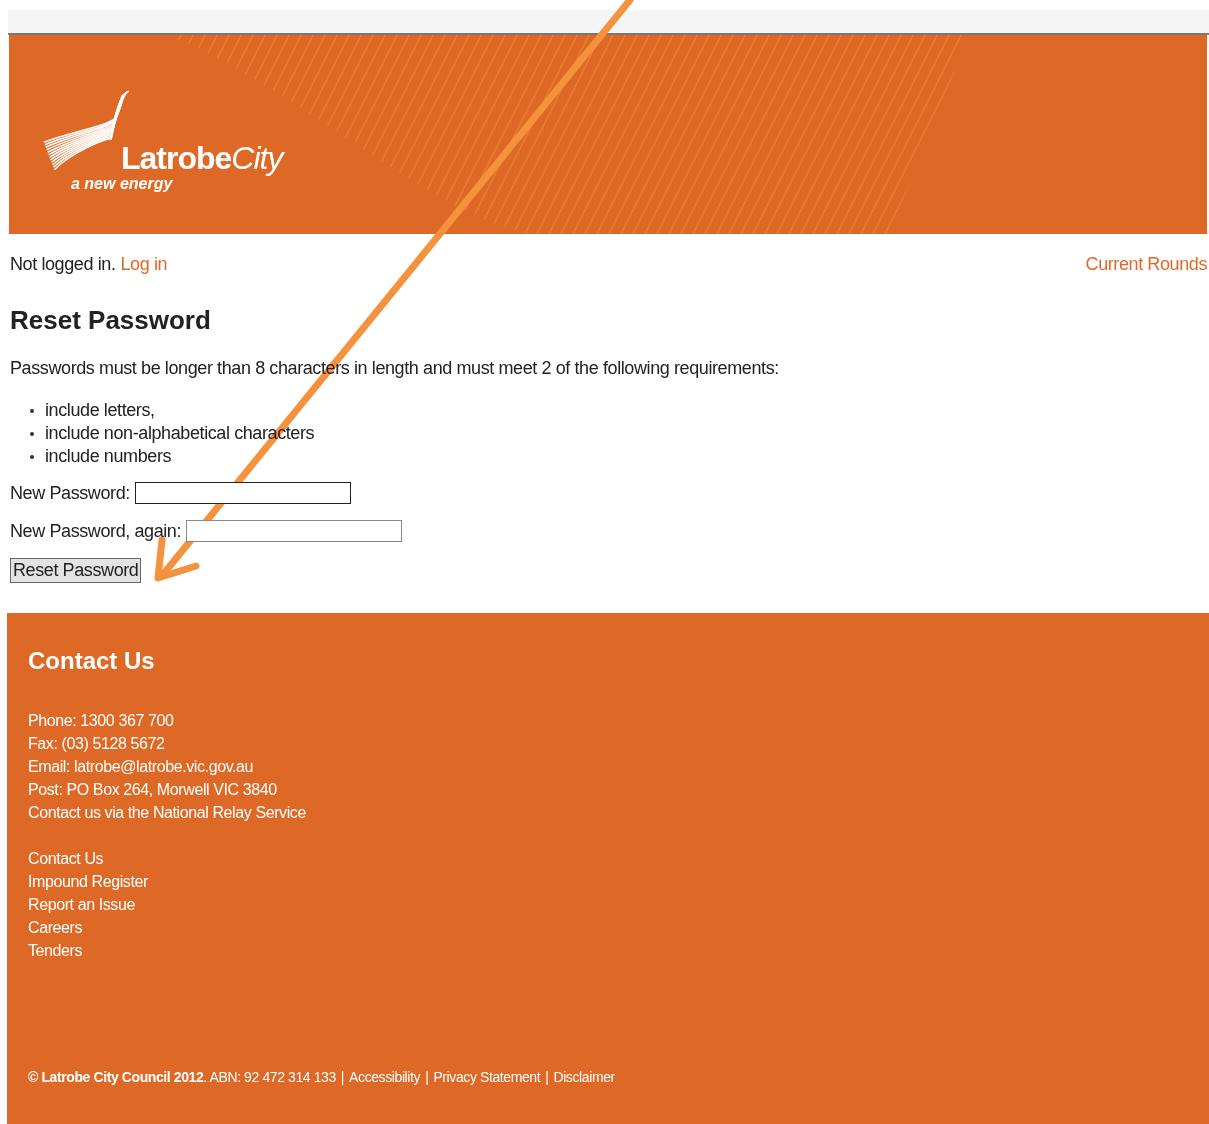 The height and width of the screenshot is (1124, 1209). I want to click on field-label: New Password, again:, so click(96, 531).